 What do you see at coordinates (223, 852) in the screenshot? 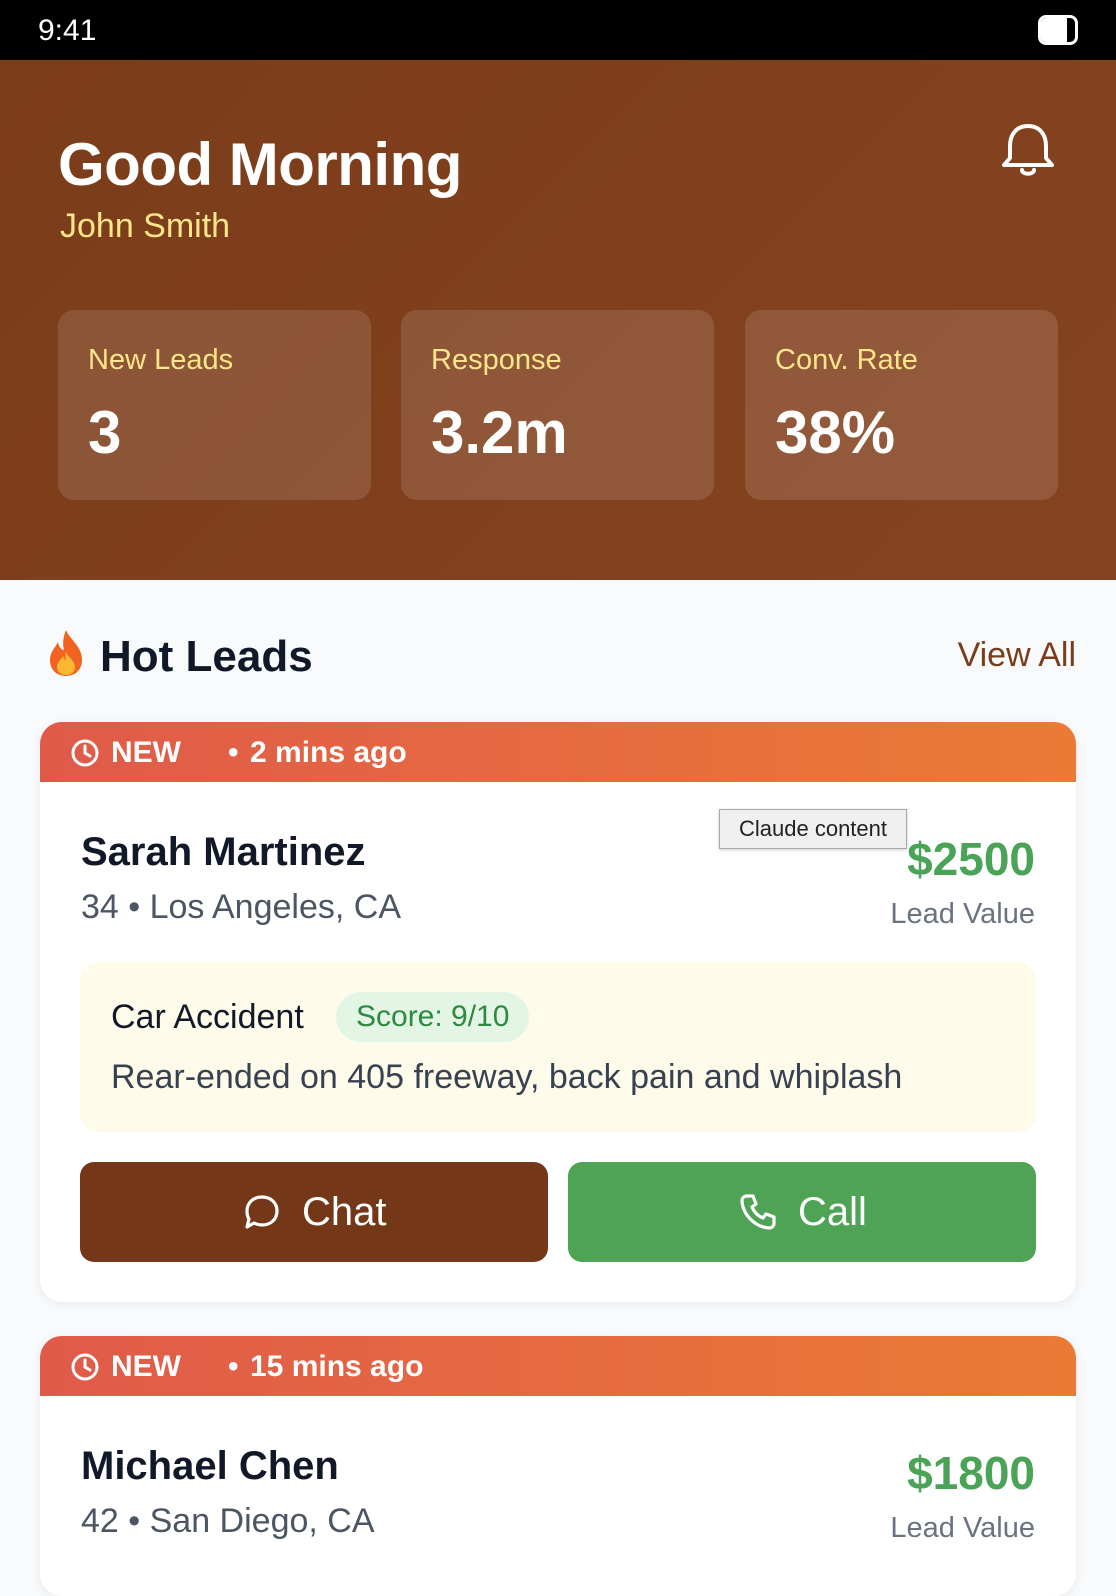
I see `lead-name: Sarah Martinez` at bounding box center [223, 852].